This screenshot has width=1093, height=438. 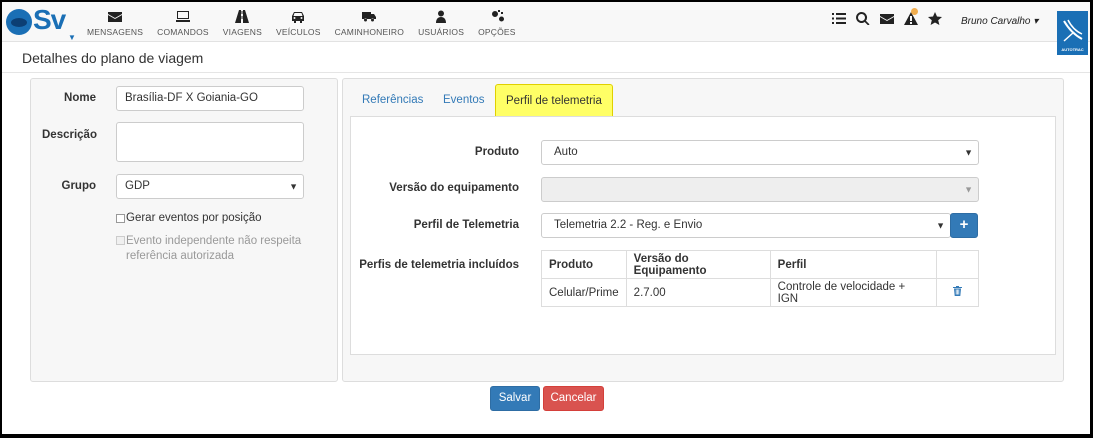 I want to click on nav-usuarios: USUÁRIOS, so click(x=441, y=22).